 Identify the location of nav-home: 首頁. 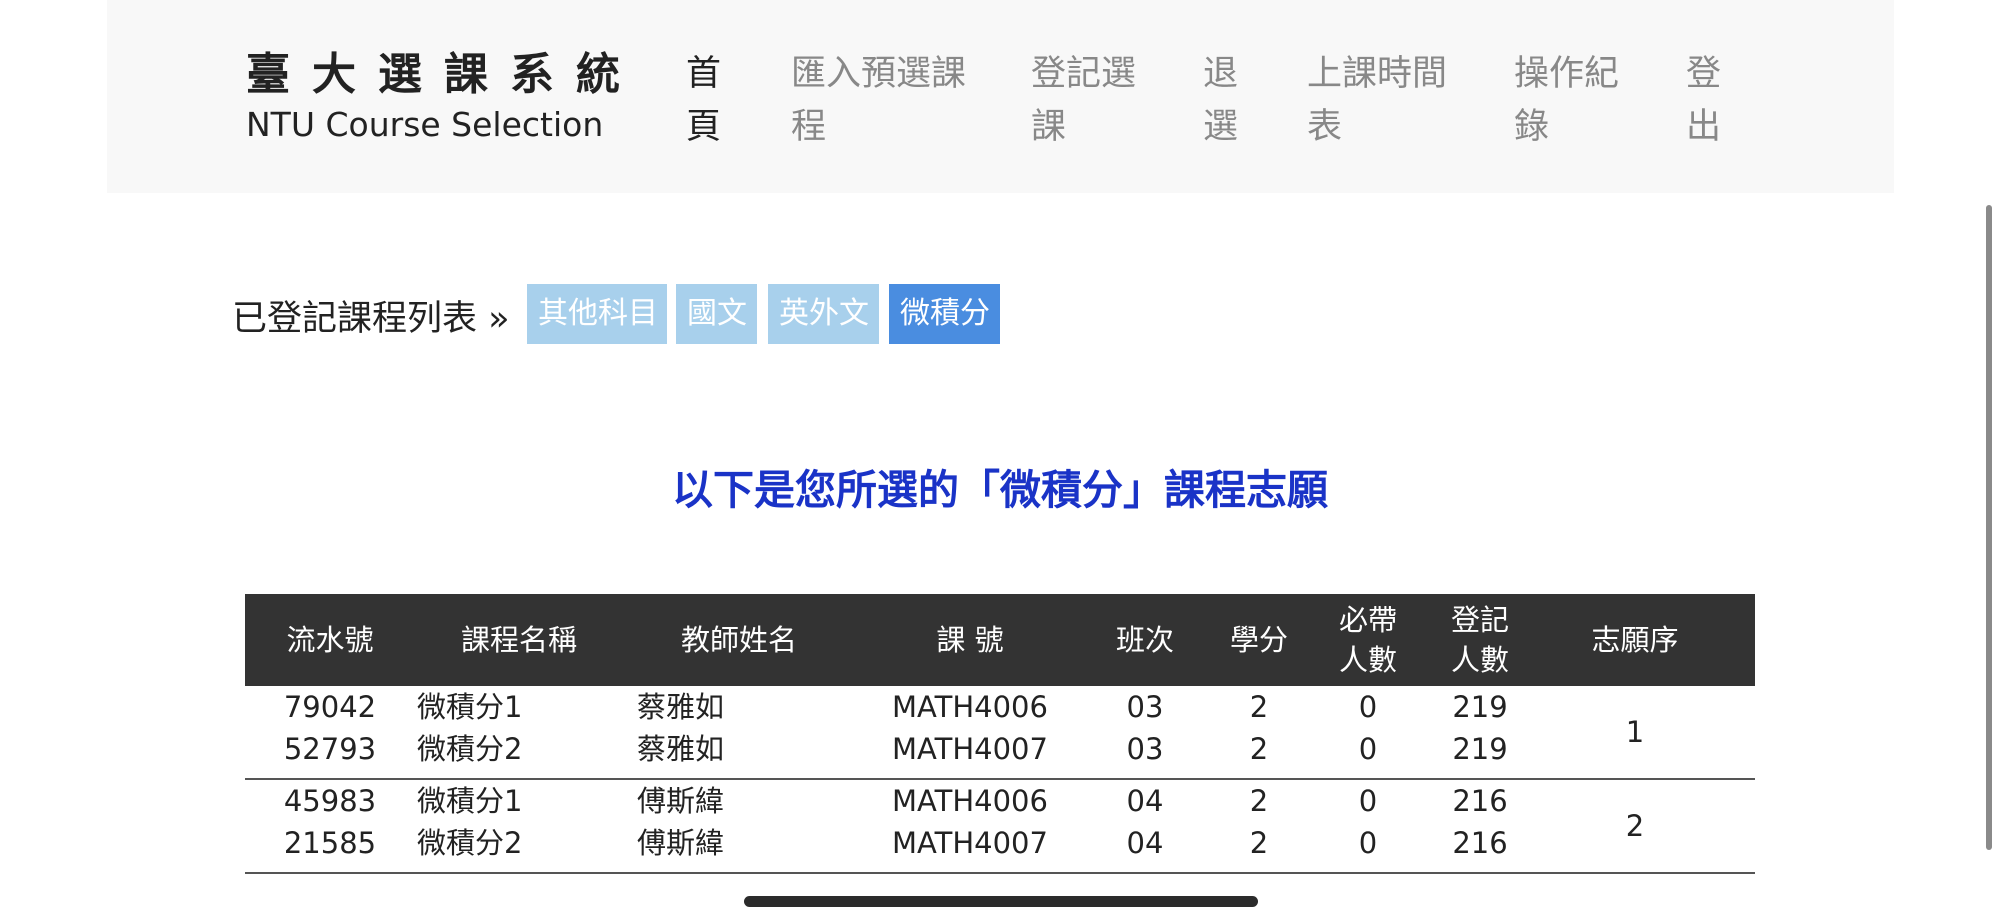
(711, 101).